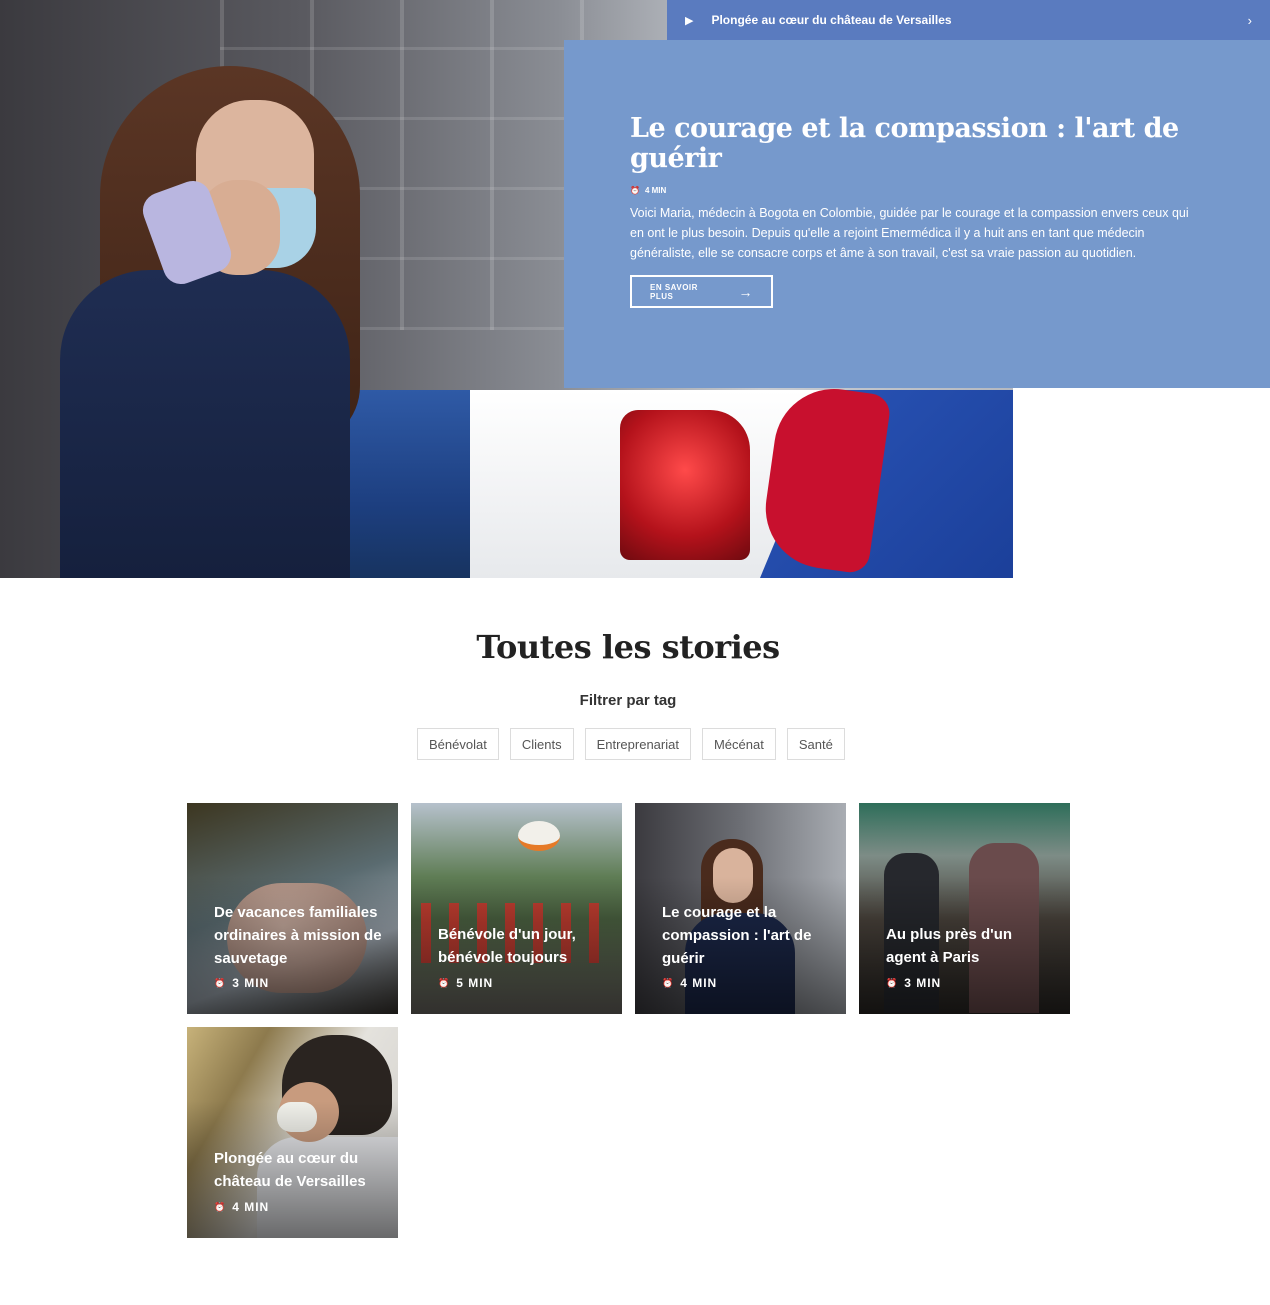  What do you see at coordinates (507, 946) in the screenshot?
I see `story-card-title: Bénévole d'un jour, bénévole toujours` at bounding box center [507, 946].